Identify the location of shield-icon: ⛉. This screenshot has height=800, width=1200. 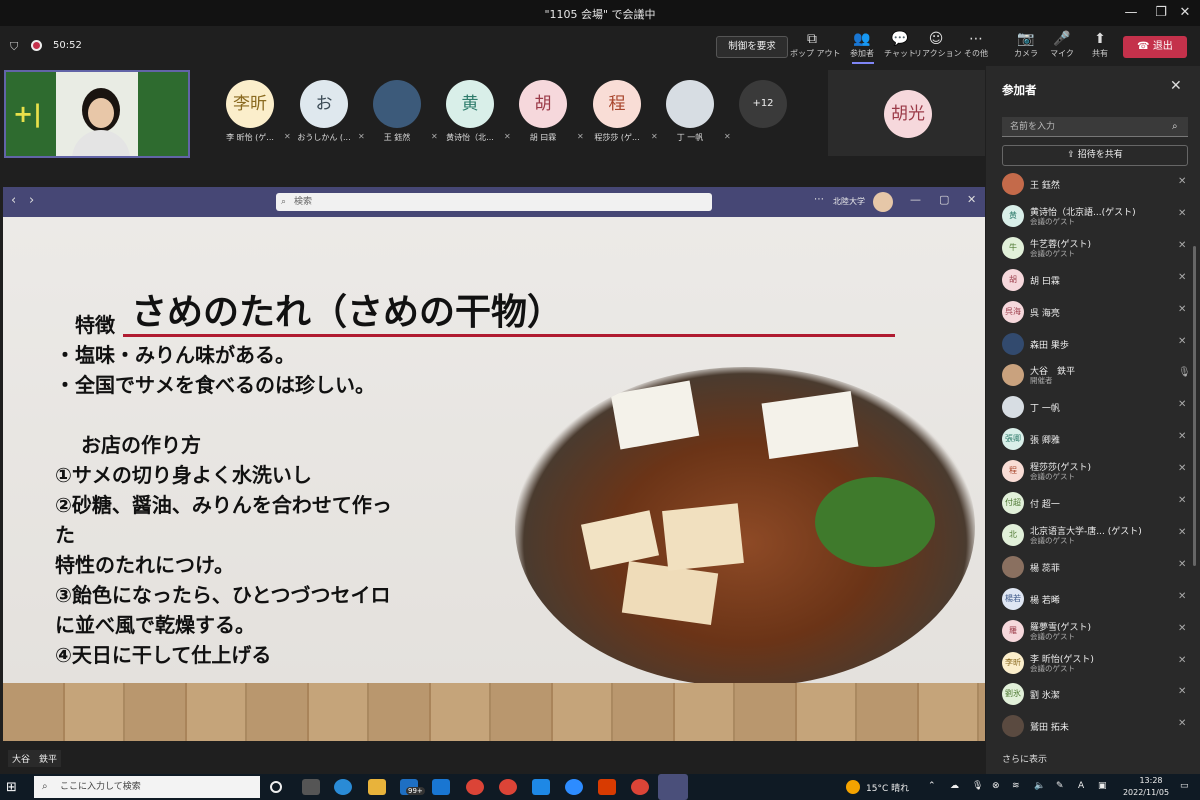
(14, 46).